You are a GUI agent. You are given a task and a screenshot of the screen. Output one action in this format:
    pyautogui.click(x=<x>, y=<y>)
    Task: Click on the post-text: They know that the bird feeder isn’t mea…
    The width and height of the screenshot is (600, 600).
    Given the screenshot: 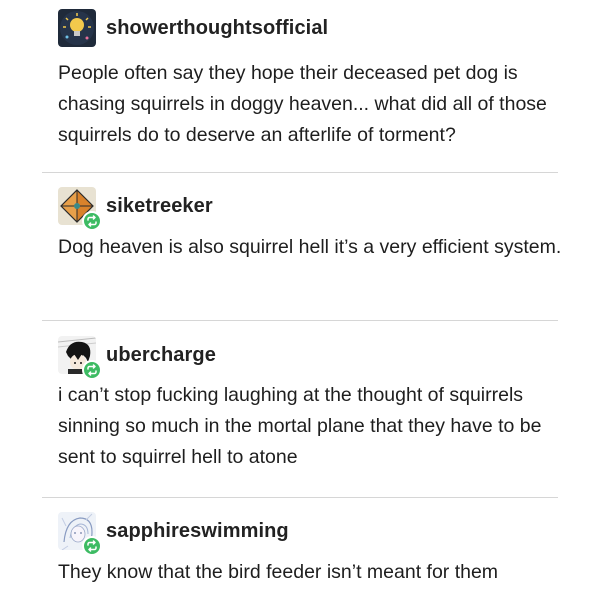 What is the action you would take?
    pyautogui.click(x=278, y=572)
    